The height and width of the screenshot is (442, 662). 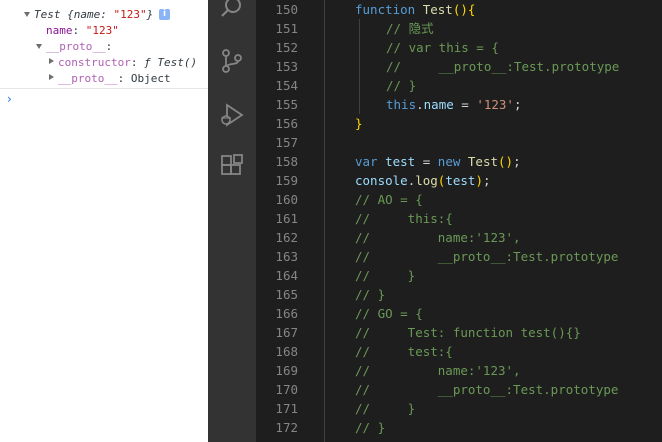 I want to click on code-line: // 隐式, so click(x=410, y=28).